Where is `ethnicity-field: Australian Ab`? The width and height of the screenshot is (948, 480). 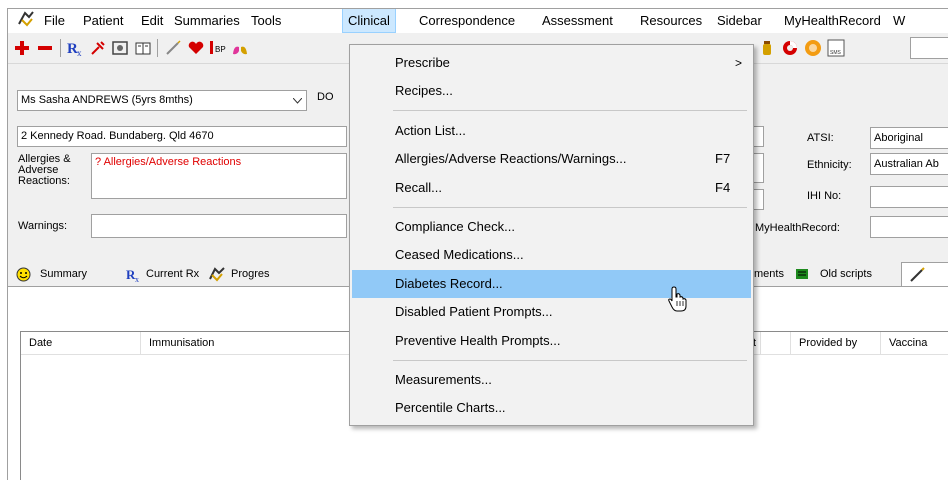 ethnicity-field: Australian Ab is located at coordinates (909, 164).